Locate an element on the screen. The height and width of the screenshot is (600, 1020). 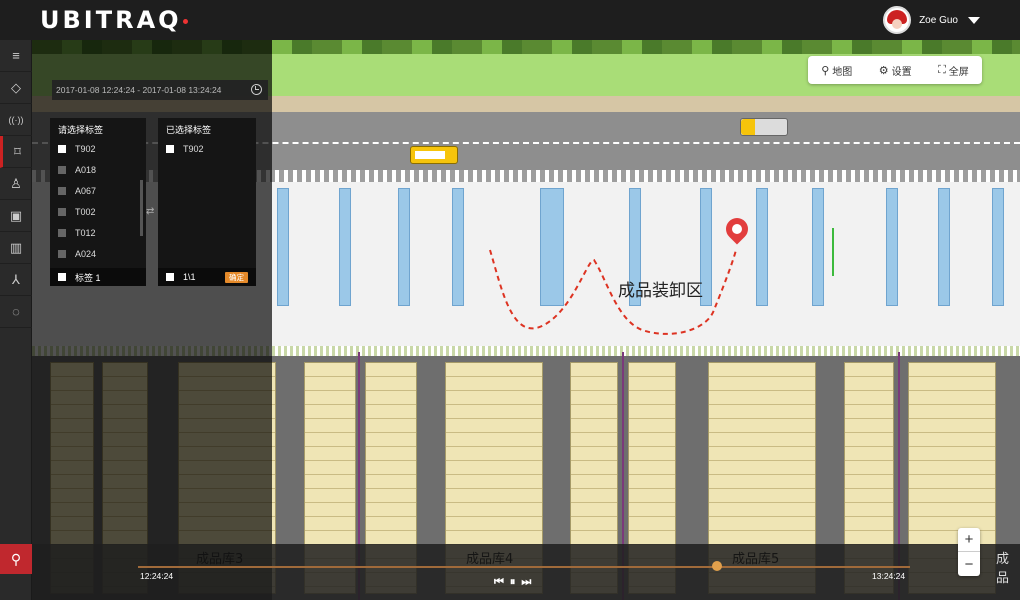
start-time: 12:24:24 is located at coordinates (157, 576).